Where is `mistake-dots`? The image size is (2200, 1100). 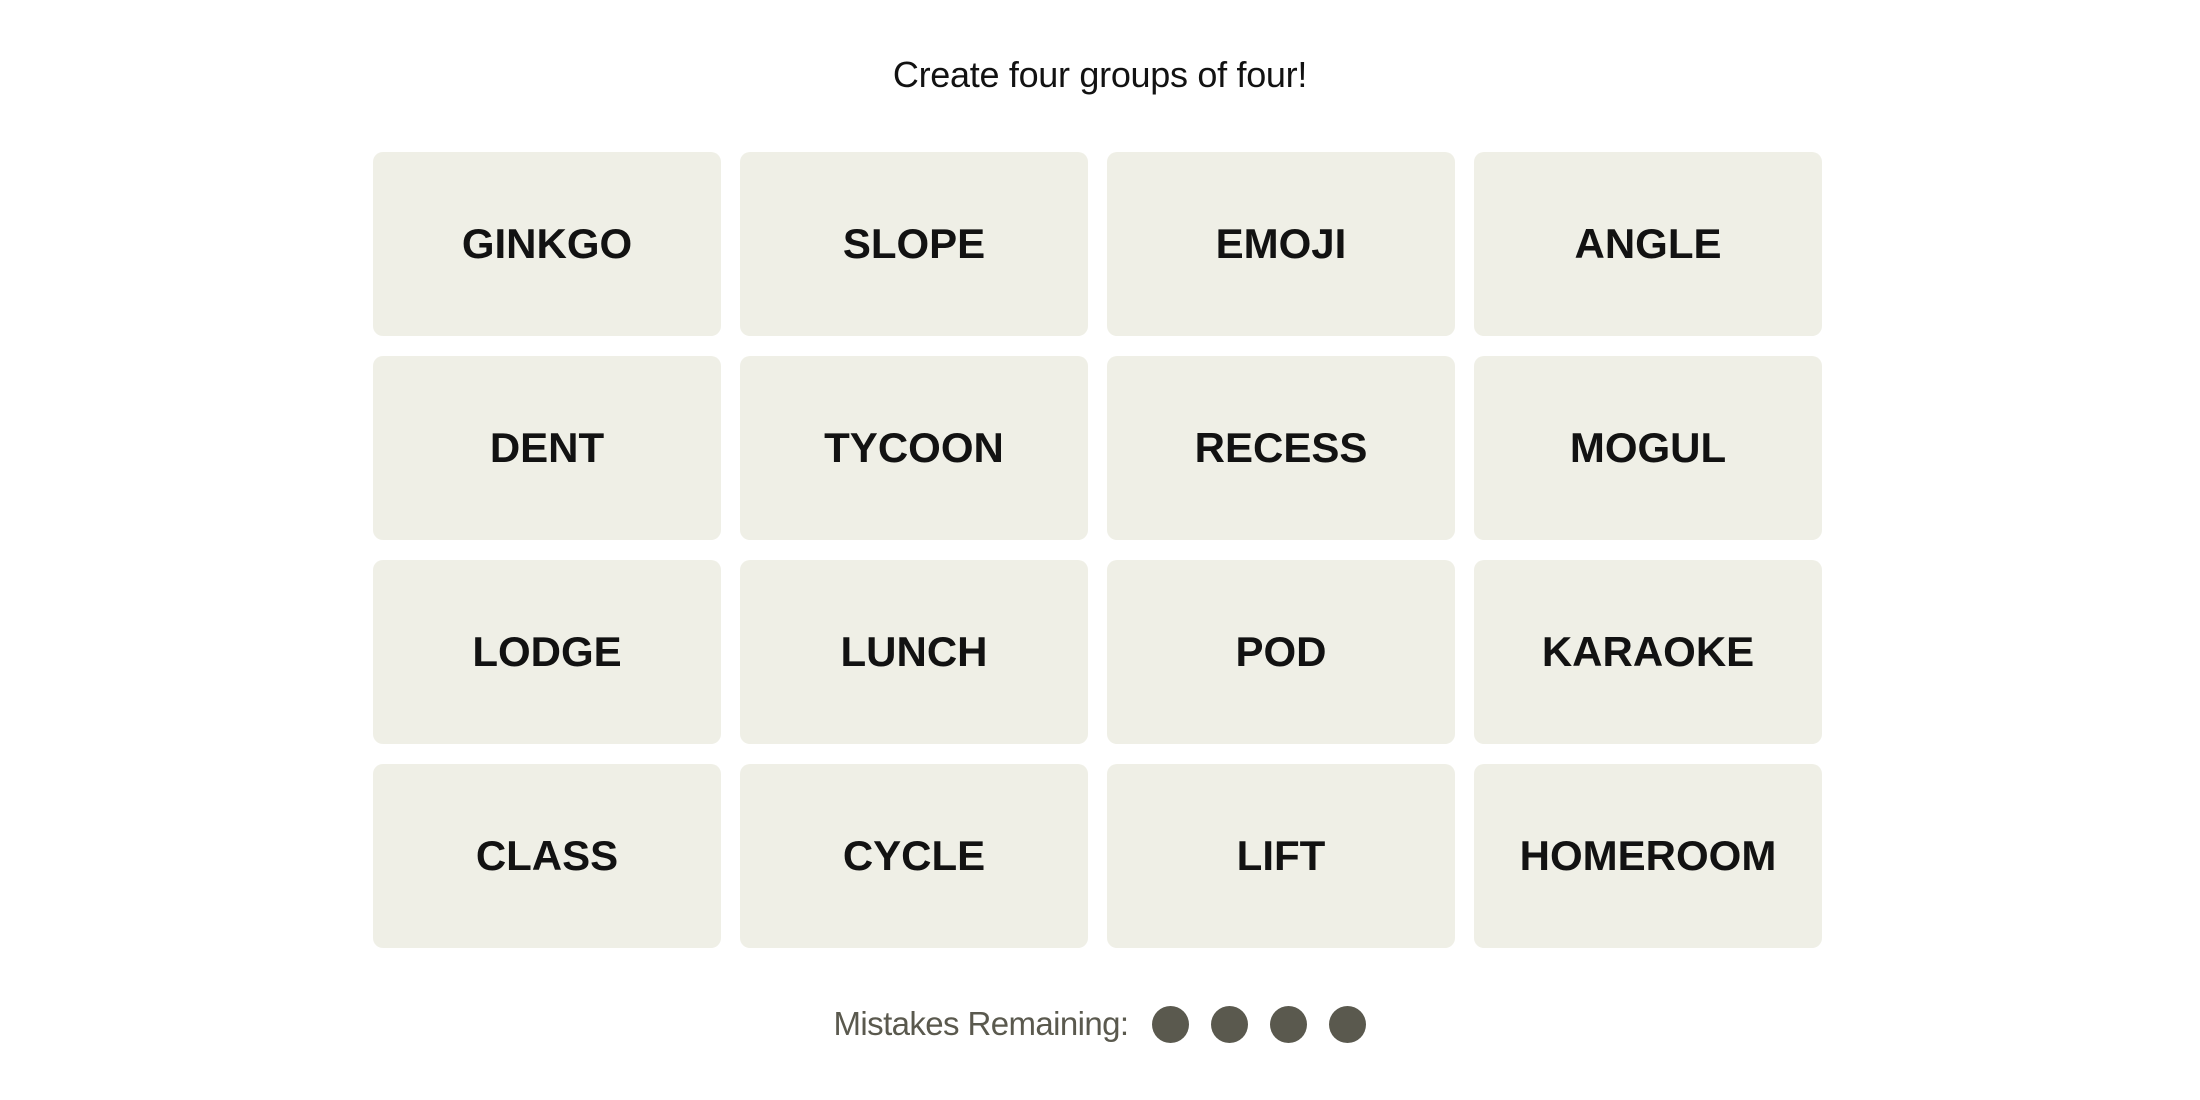 mistake-dots is located at coordinates (1259, 1024).